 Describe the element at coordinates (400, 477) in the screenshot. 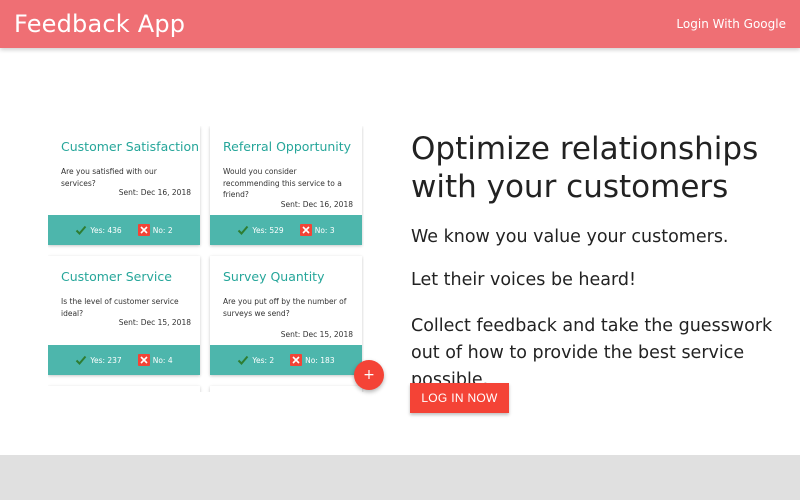

I see `footer` at that location.